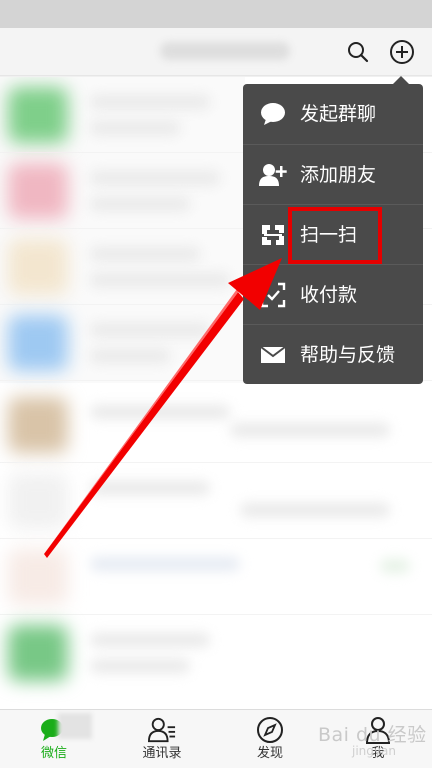 The image size is (432, 768). I want to click on tab-contacts: 通讯录, so click(162, 739).